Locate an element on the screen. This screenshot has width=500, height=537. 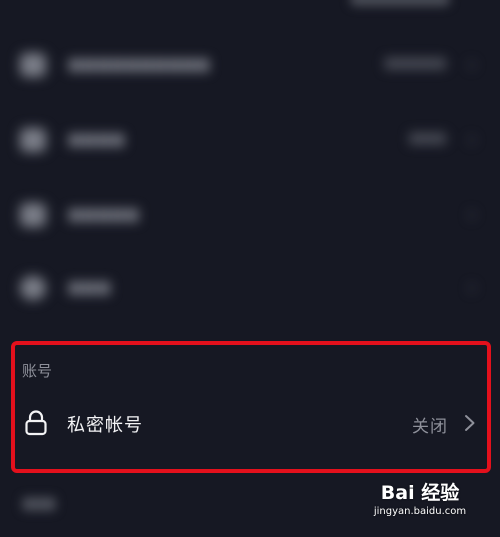
blurred-row: ■■■■ ■■■ › is located at coordinates (250, 140).